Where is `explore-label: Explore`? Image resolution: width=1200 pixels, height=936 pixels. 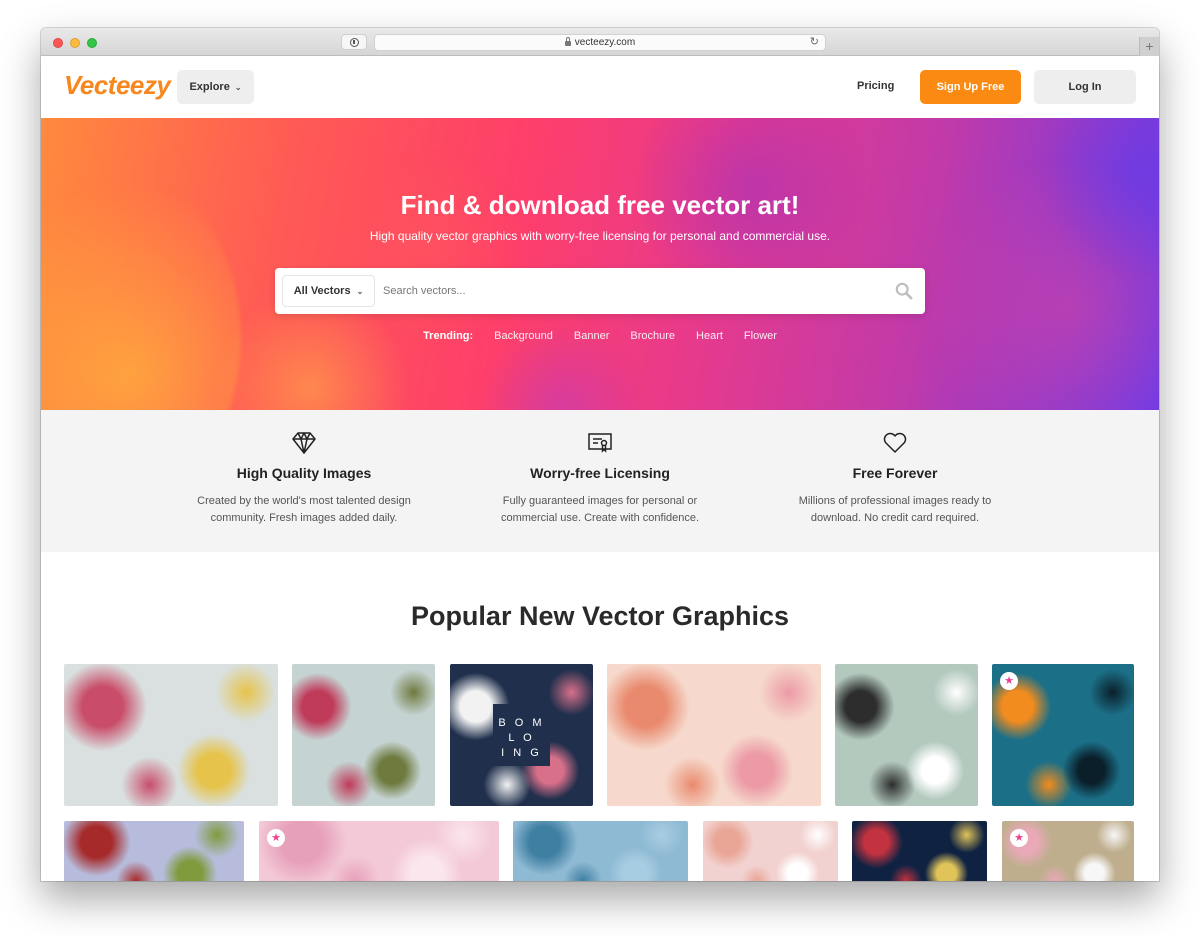
explore-label: Explore is located at coordinates (209, 87).